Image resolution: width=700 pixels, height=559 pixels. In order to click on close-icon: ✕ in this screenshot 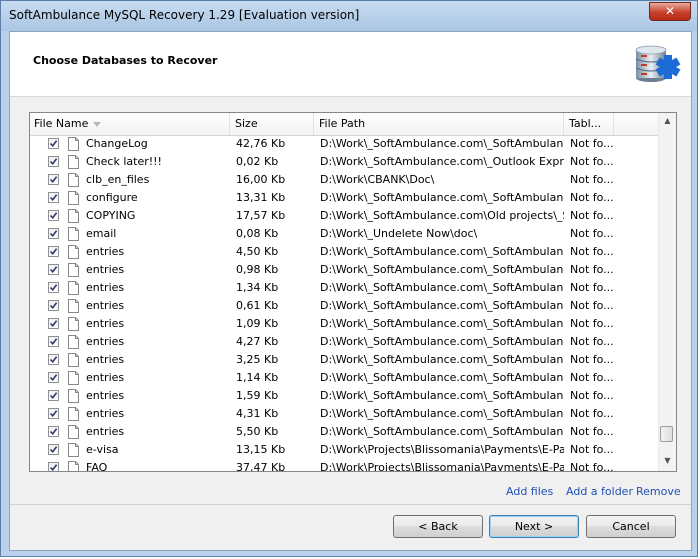, I will do `click(670, 11)`.